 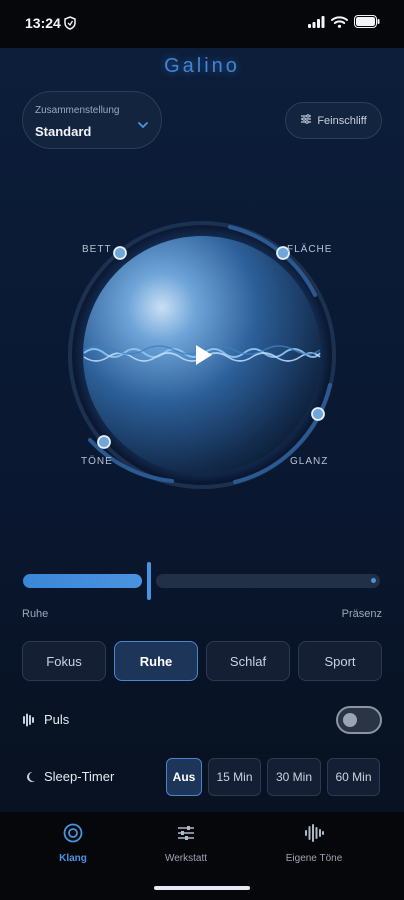 I want to click on toggle-knob, so click(x=350, y=720).